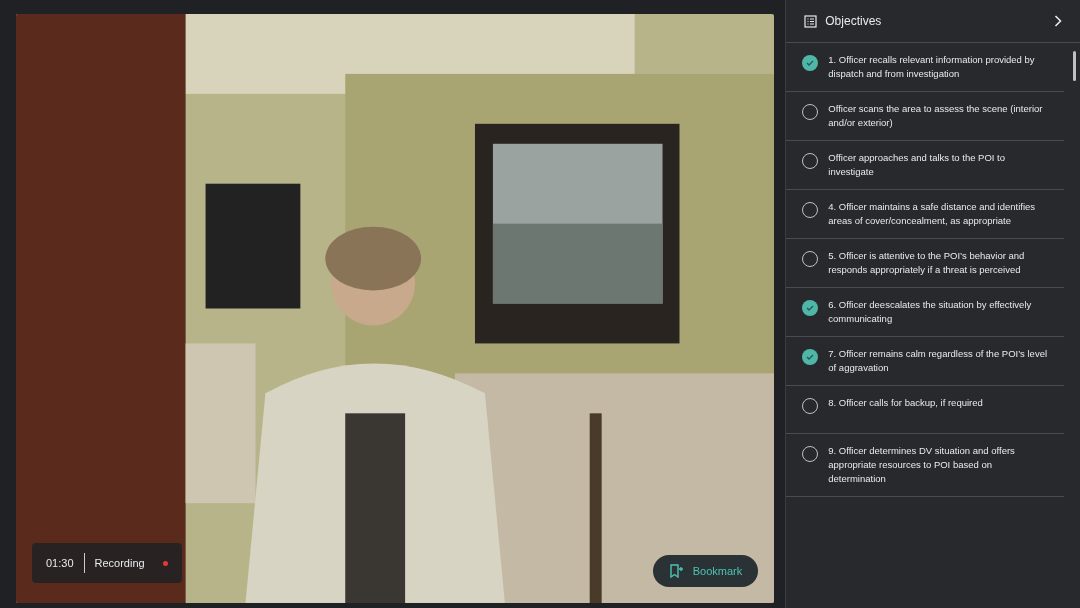 The height and width of the screenshot is (608, 1080). I want to click on objective-text: 9. Officer determines DV situation and offers appropriate resources to POI based on determination, so click(922, 465).